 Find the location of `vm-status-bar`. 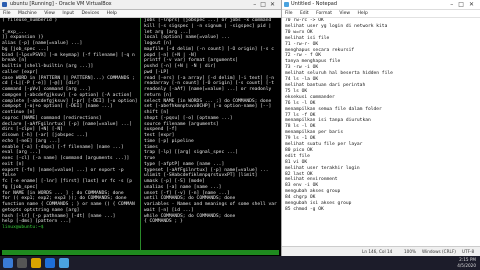

vm-status-bar is located at coordinates (140, 252).